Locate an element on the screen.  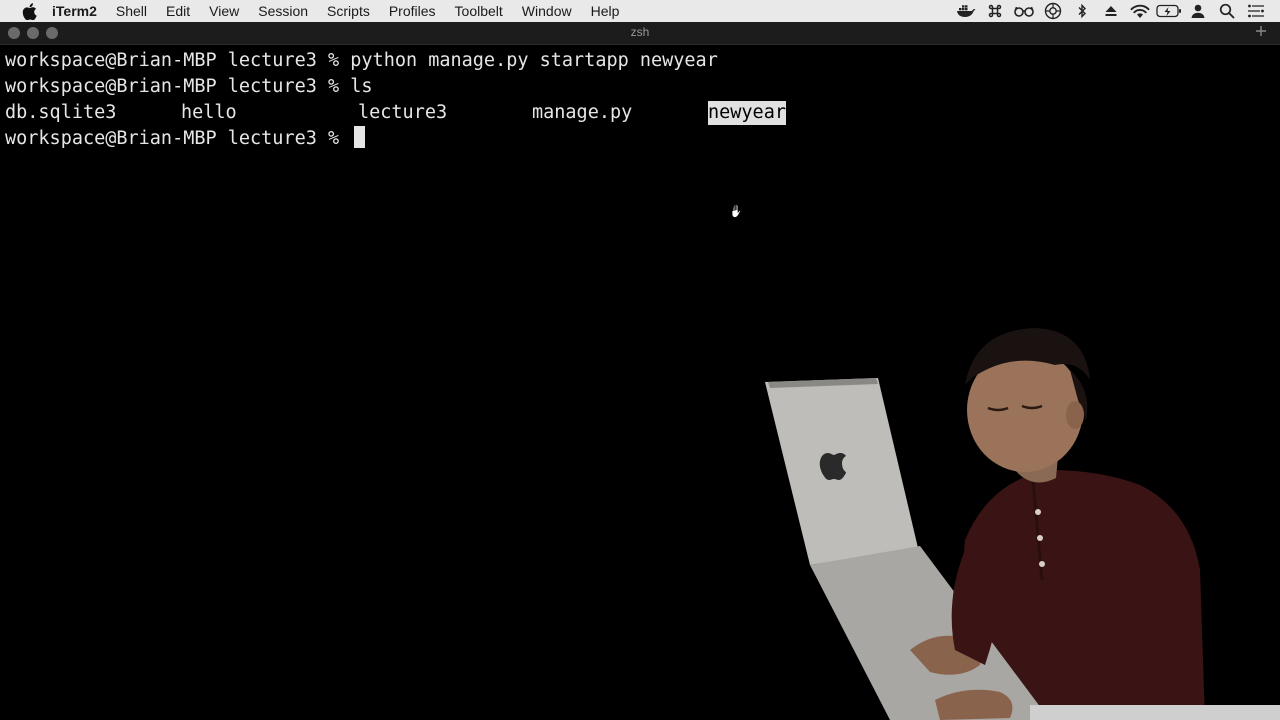
command-icon is located at coordinates (994, 11).